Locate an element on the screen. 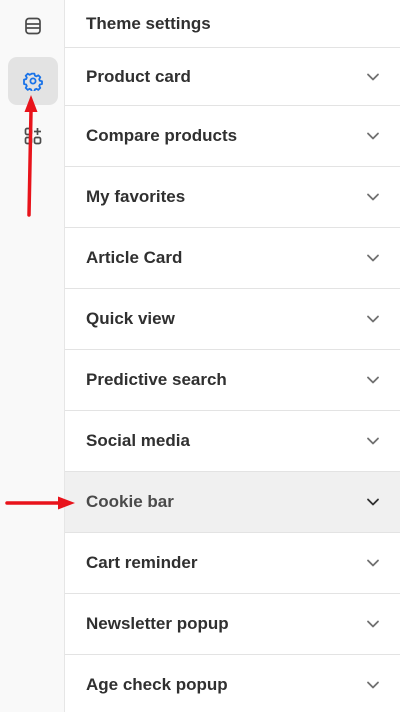 The height and width of the screenshot is (712, 400). panel-title: Theme settings is located at coordinates (232, 24).